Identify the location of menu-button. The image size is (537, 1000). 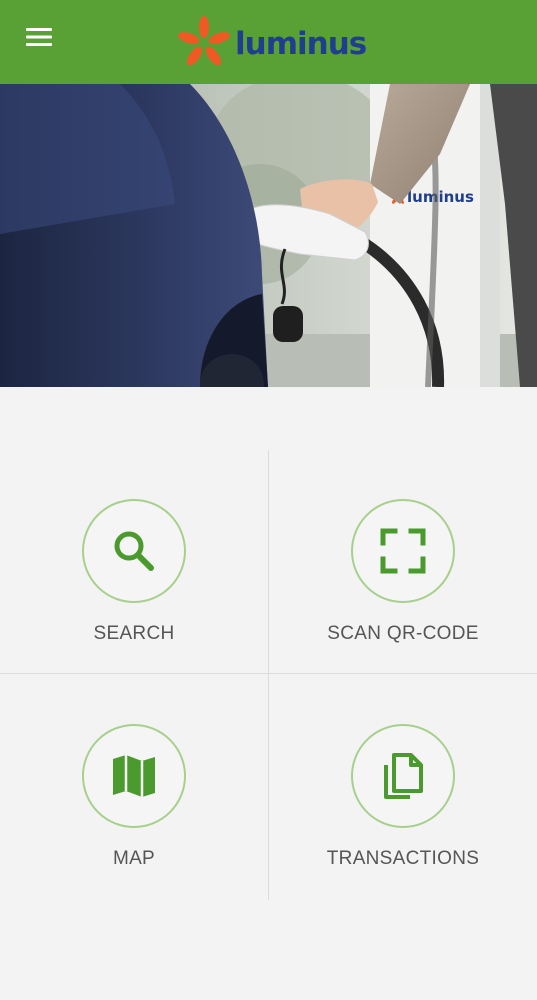
(39, 37).